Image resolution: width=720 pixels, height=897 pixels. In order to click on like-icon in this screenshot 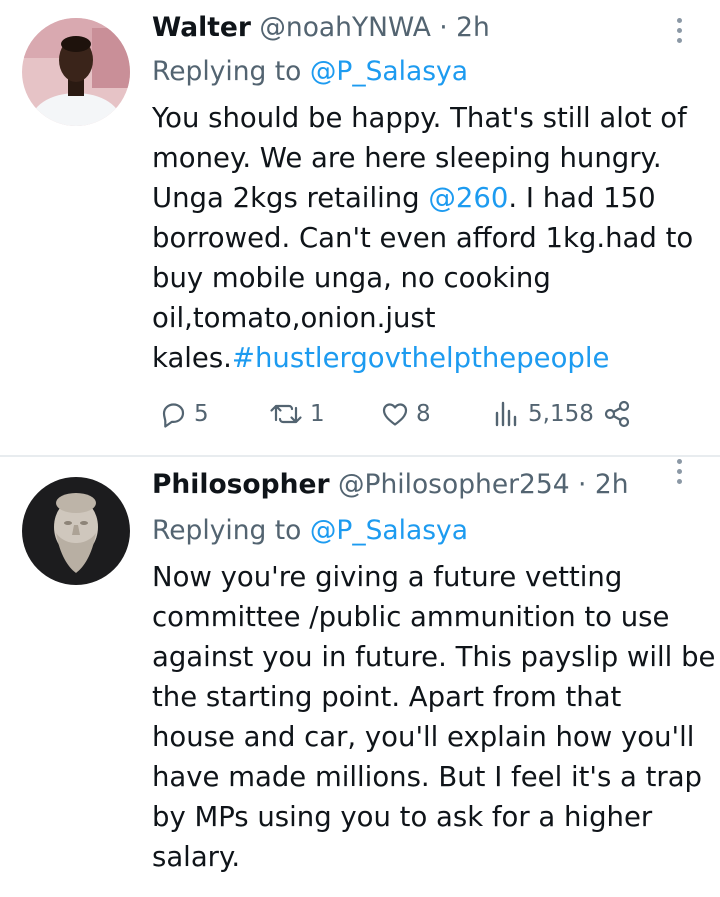, I will do `click(395, 414)`.